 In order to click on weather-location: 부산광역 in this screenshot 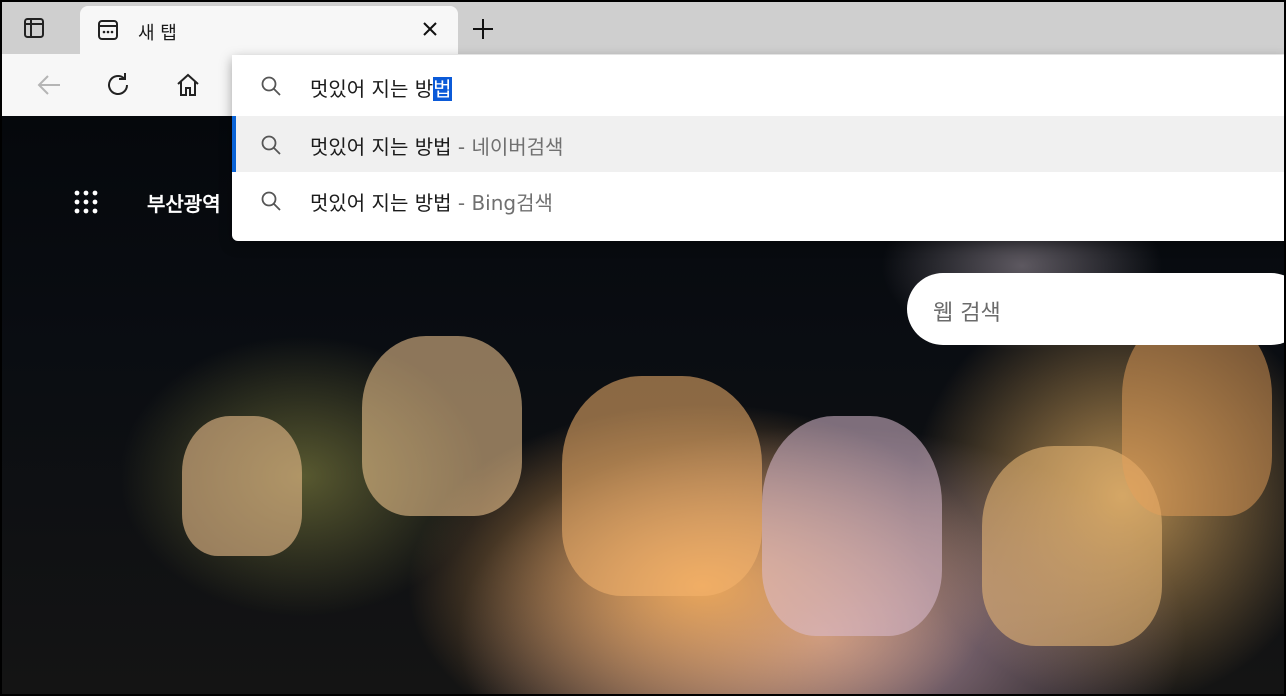, I will do `click(184, 202)`.